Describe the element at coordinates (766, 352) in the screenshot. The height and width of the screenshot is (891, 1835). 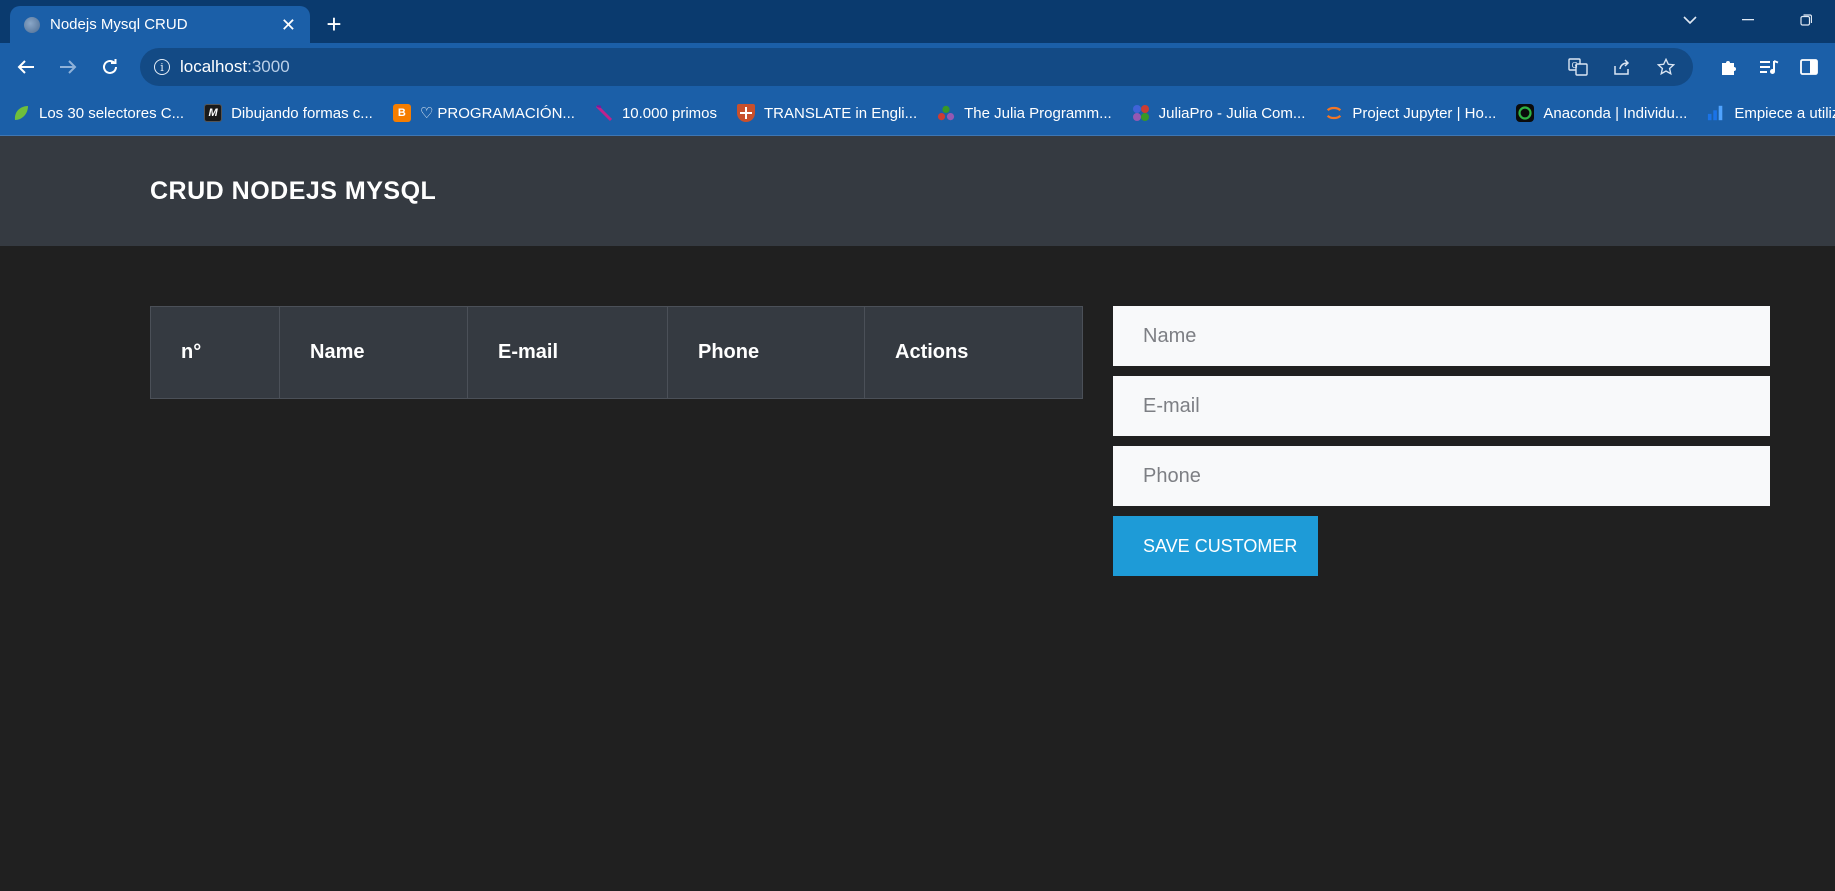
I see `column-header-phone: Phone` at that location.